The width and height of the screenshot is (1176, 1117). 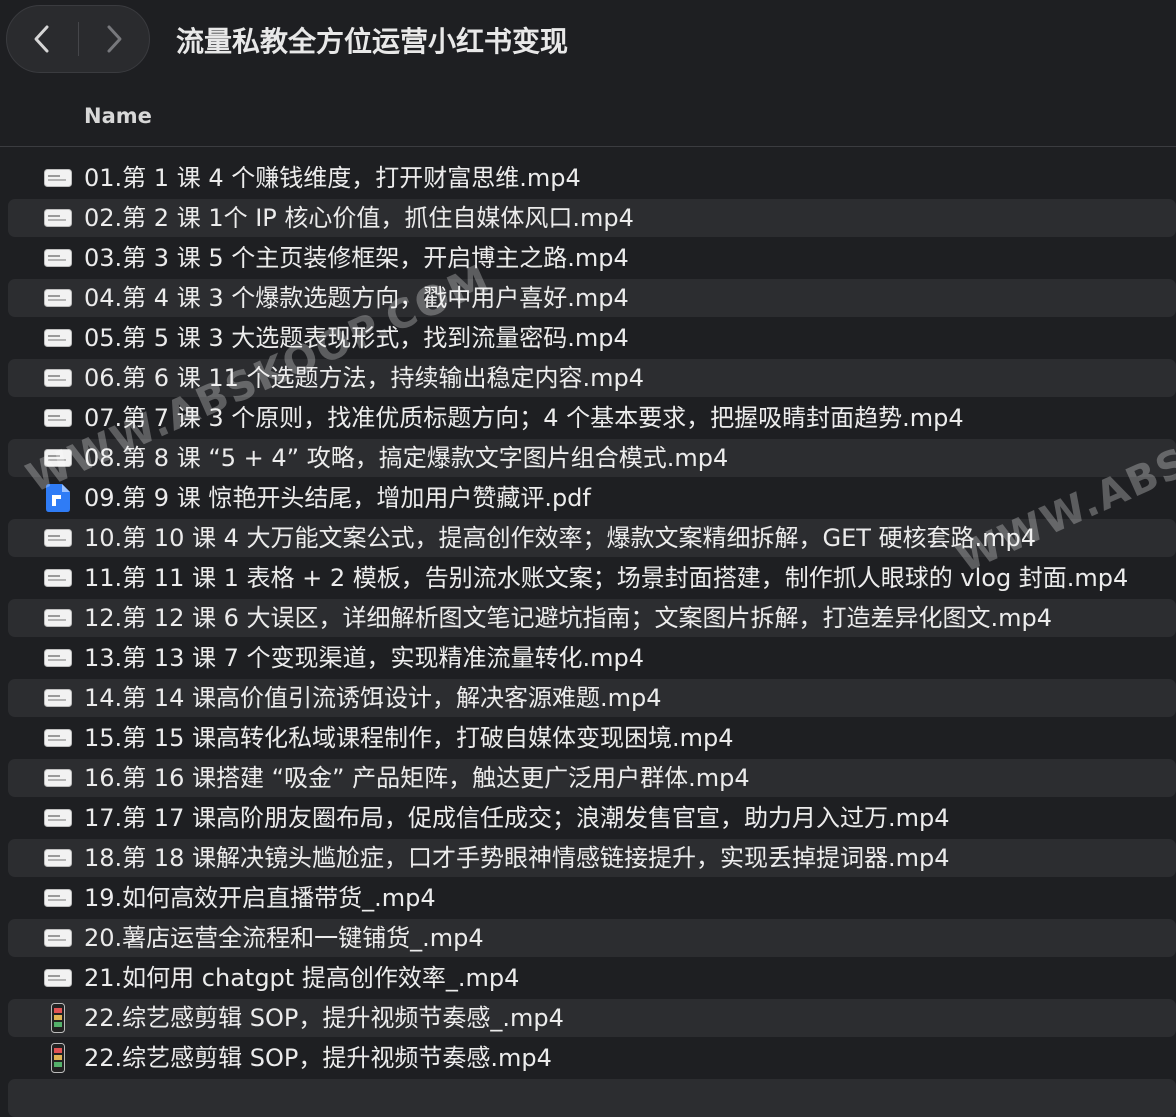 What do you see at coordinates (588, 119) in the screenshot?
I see `list-header: Name` at bounding box center [588, 119].